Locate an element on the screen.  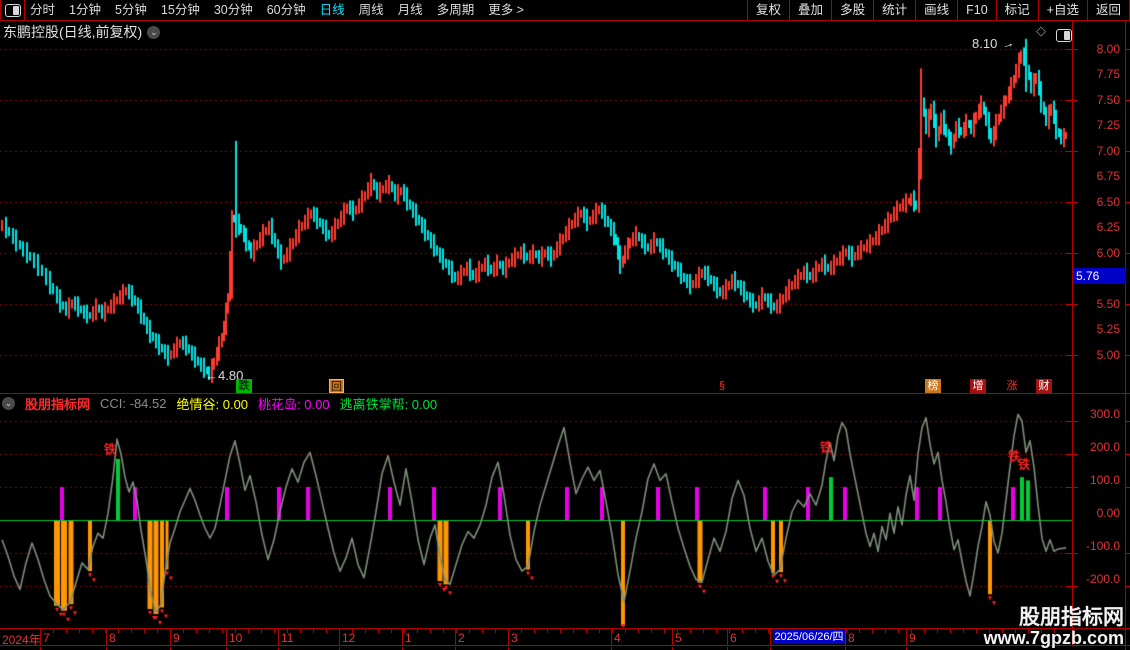
last-price-tag: 5.76 is located at coordinates (1099, 276).